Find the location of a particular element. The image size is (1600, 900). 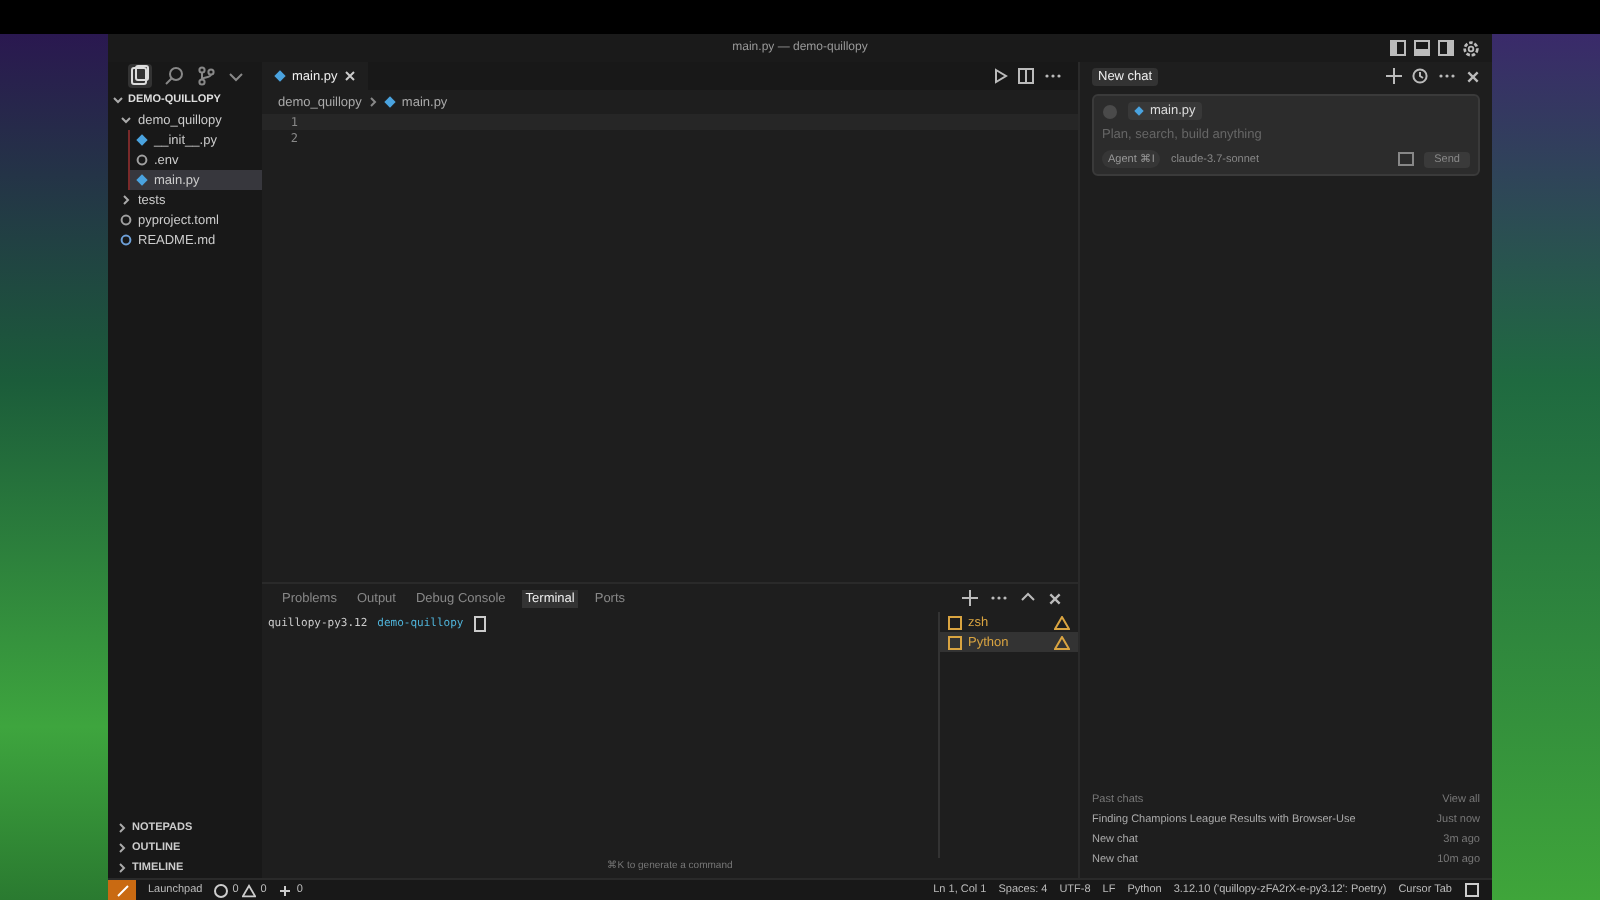

warning-icon is located at coordinates (249, 890).